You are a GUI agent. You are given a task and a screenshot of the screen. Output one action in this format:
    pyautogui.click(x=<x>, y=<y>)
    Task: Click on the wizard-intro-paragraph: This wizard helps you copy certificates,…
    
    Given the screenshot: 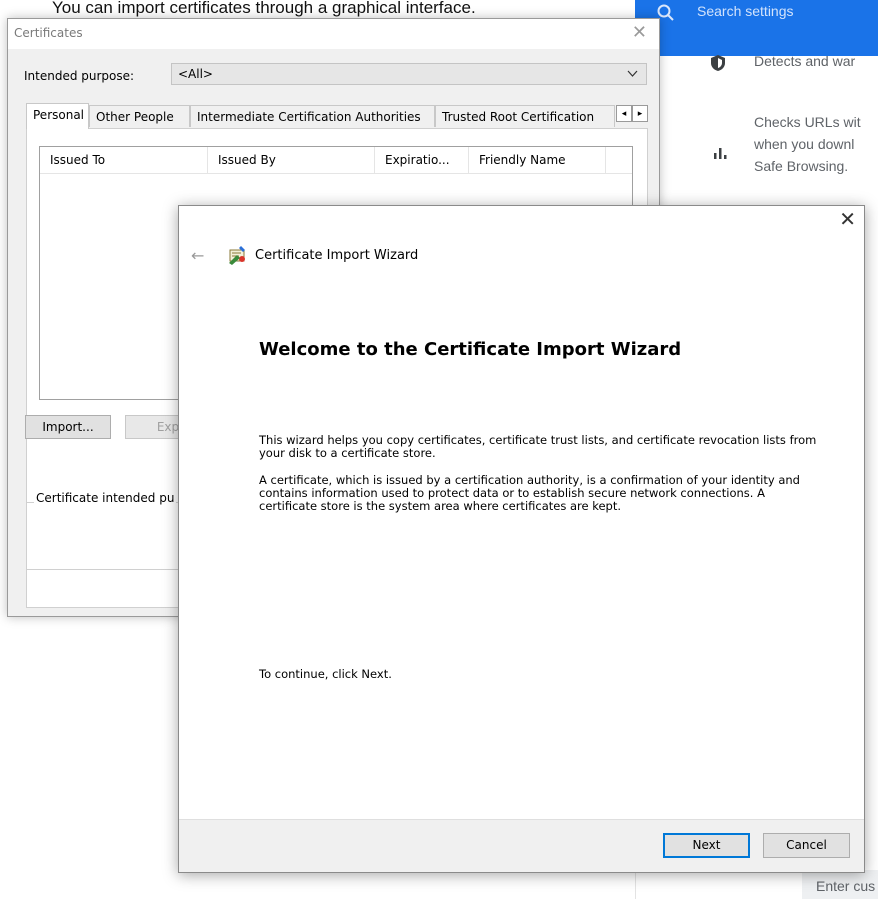 What is the action you would take?
    pyautogui.click(x=538, y=446)
    